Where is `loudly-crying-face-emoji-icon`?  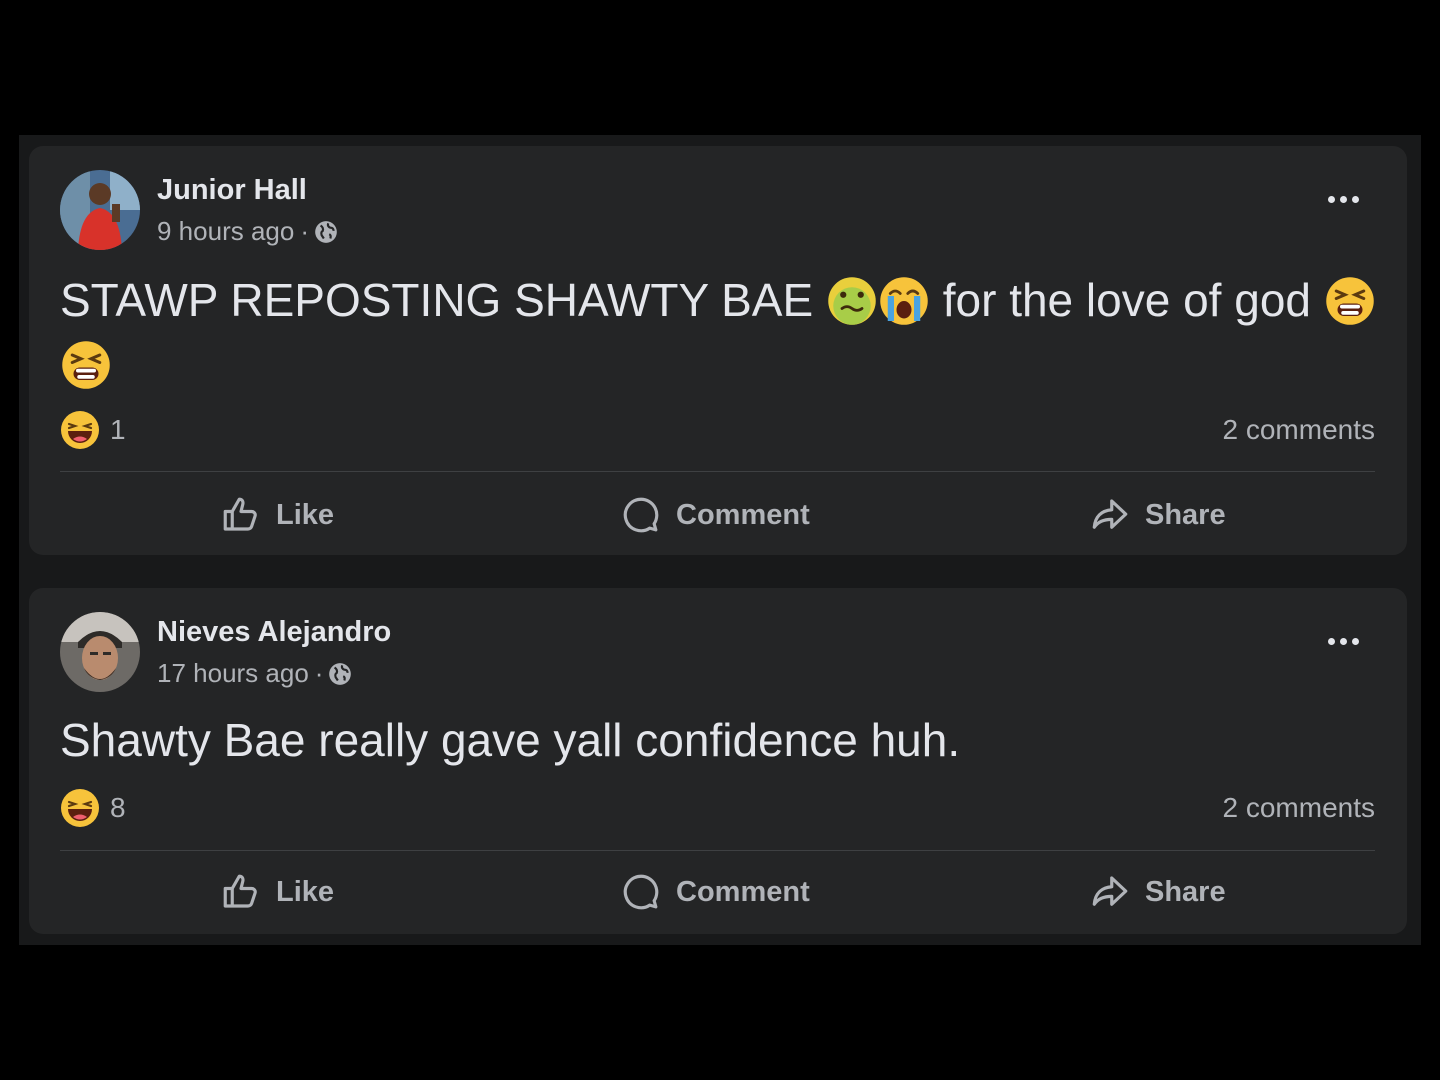 loudly-crying-face-emoji-icon is located at coordinates (904, 301).